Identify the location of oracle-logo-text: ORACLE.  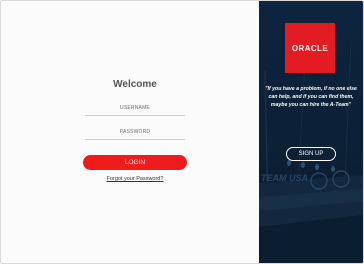
(310, 48).